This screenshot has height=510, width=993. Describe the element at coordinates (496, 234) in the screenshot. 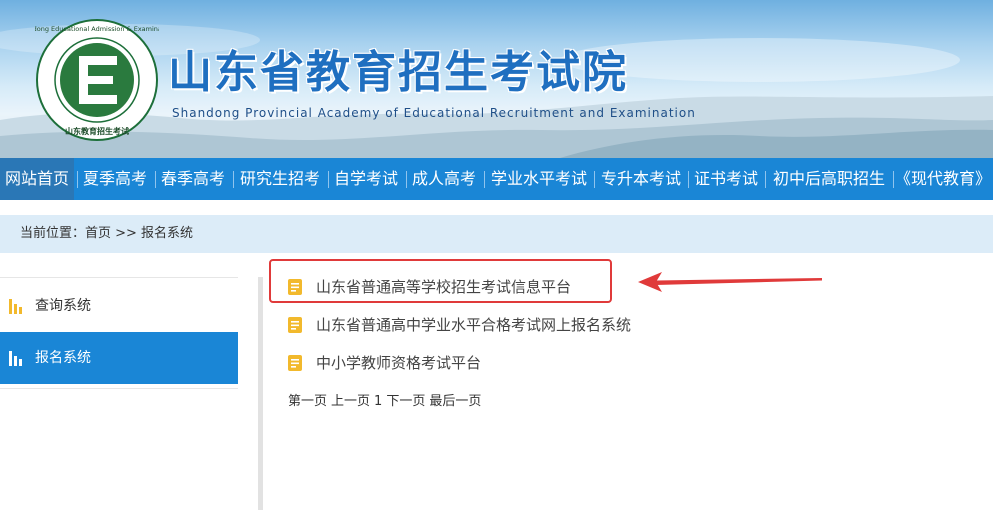

I see `breadcrumb: 当前位置：首页 >> 报名系统` at that location.